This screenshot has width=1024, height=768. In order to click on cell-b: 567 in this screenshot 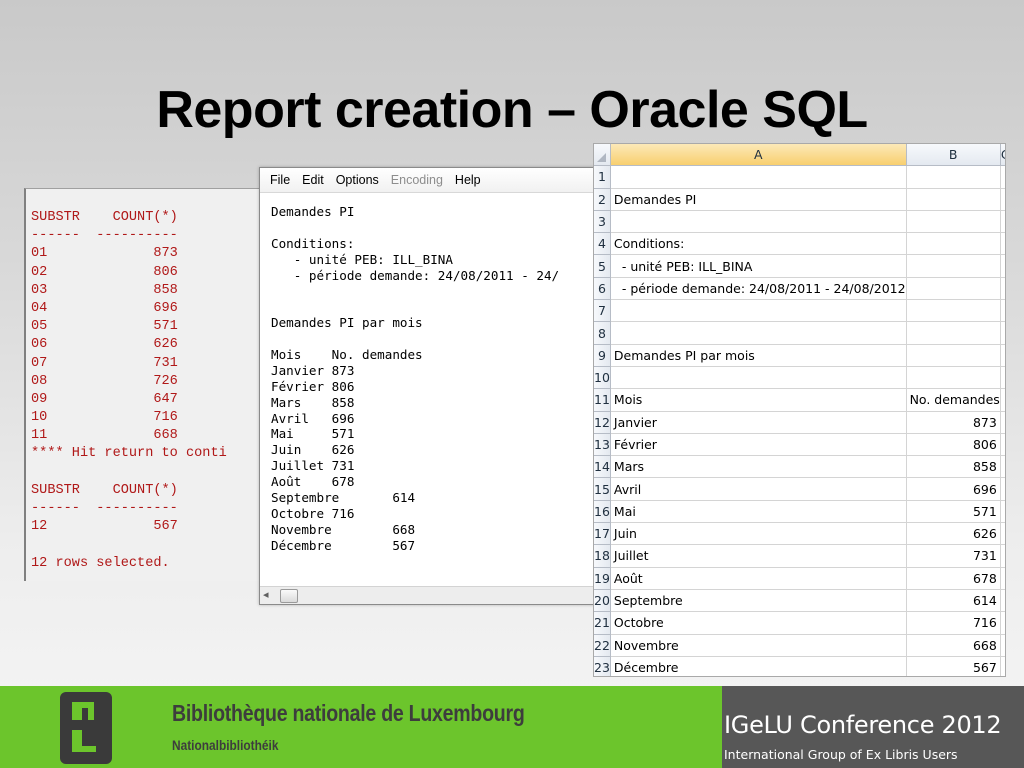, I will do `click(953, 666)`.